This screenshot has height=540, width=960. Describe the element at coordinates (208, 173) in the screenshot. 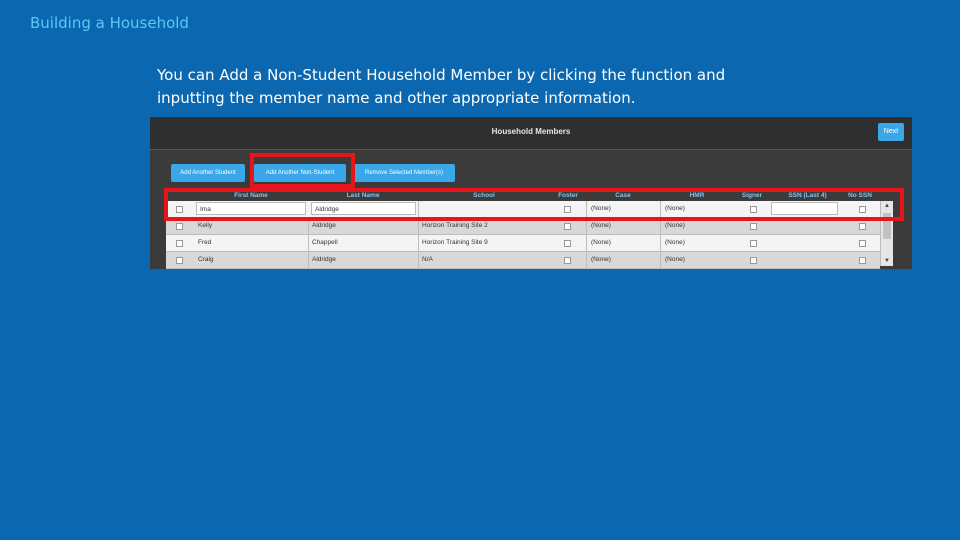

I see `add-another-student-button: Add Another Student` at that location.